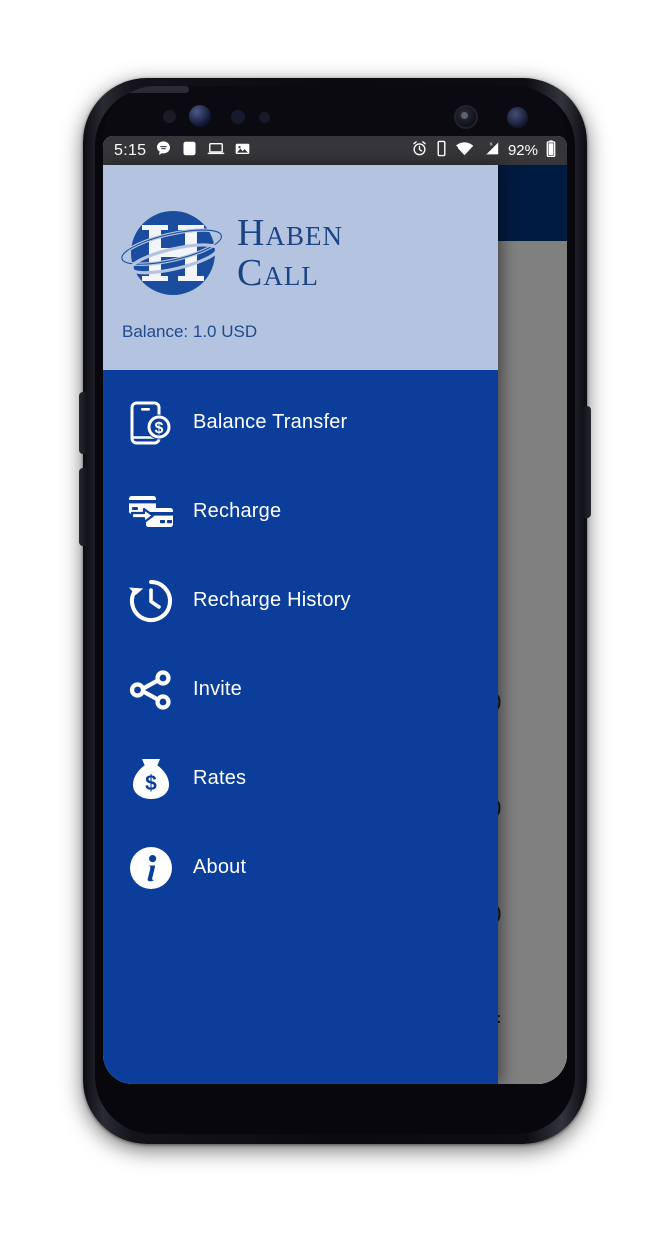  Describe the element at coordinates (586, 462) in the screenshot. I see `power-button` at that location.